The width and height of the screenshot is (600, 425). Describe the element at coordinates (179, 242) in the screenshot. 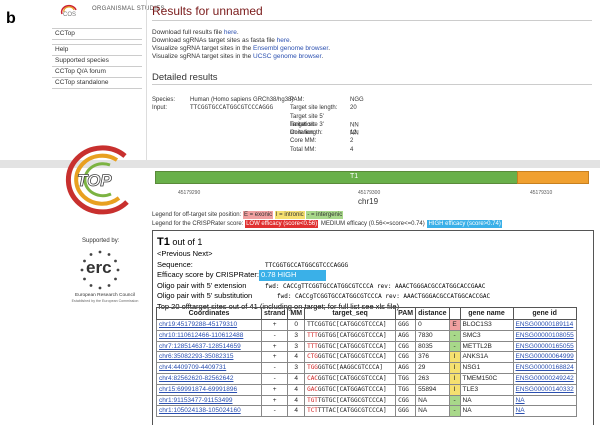

I see `result-title: T1 out of 1` at that location.